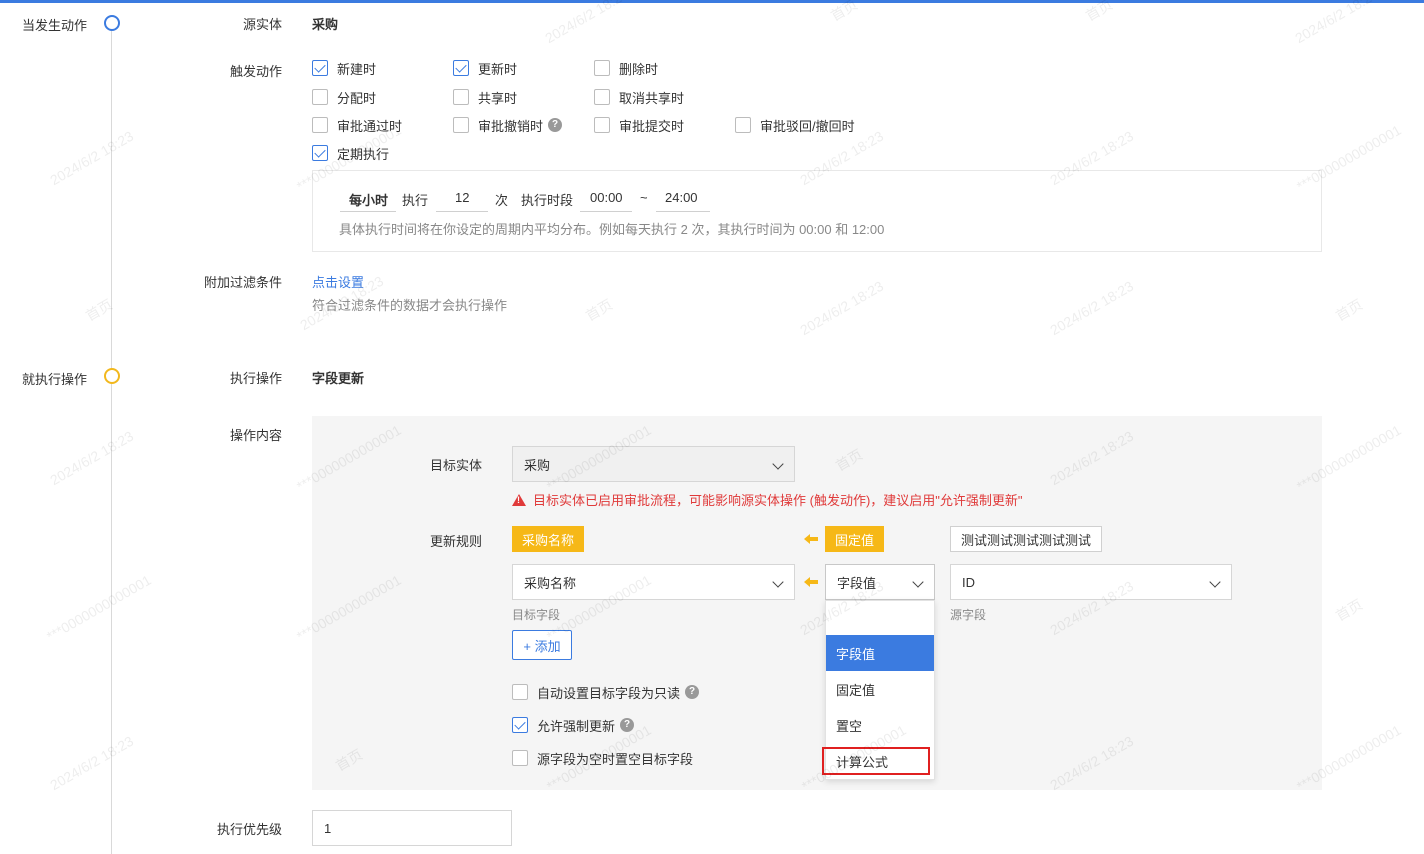 The width and height of the screenshot is (1424, 854). I want to click on target-entity-select: 采购, so click(653, 464).